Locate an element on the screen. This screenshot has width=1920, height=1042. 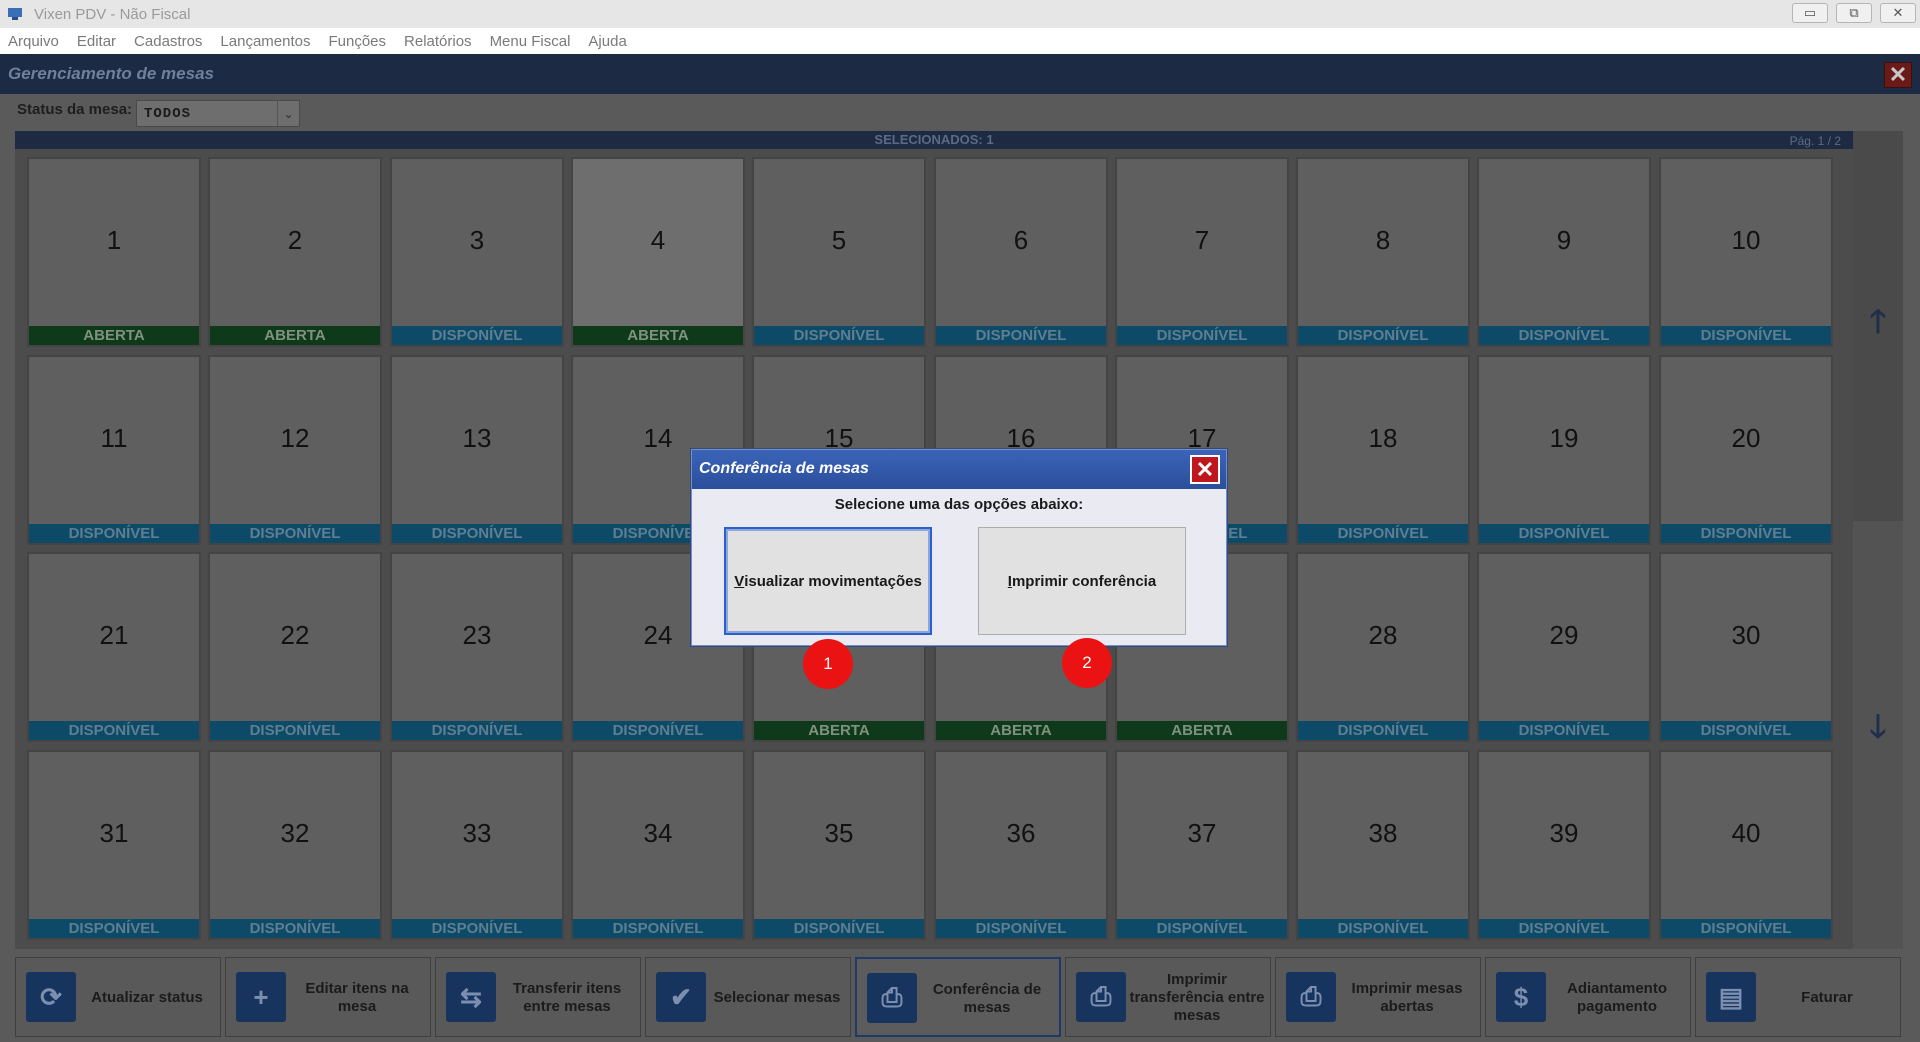
advance-payment-button: $ Adiantamento pagamento is located at coordinates (1588, 997).